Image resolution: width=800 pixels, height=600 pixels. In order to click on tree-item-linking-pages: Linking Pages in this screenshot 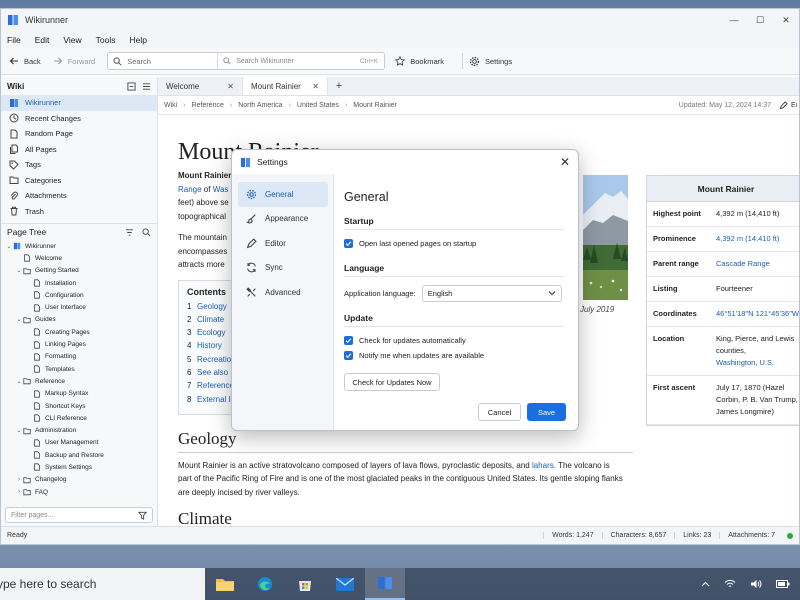, I will do `click(79, 344)`.